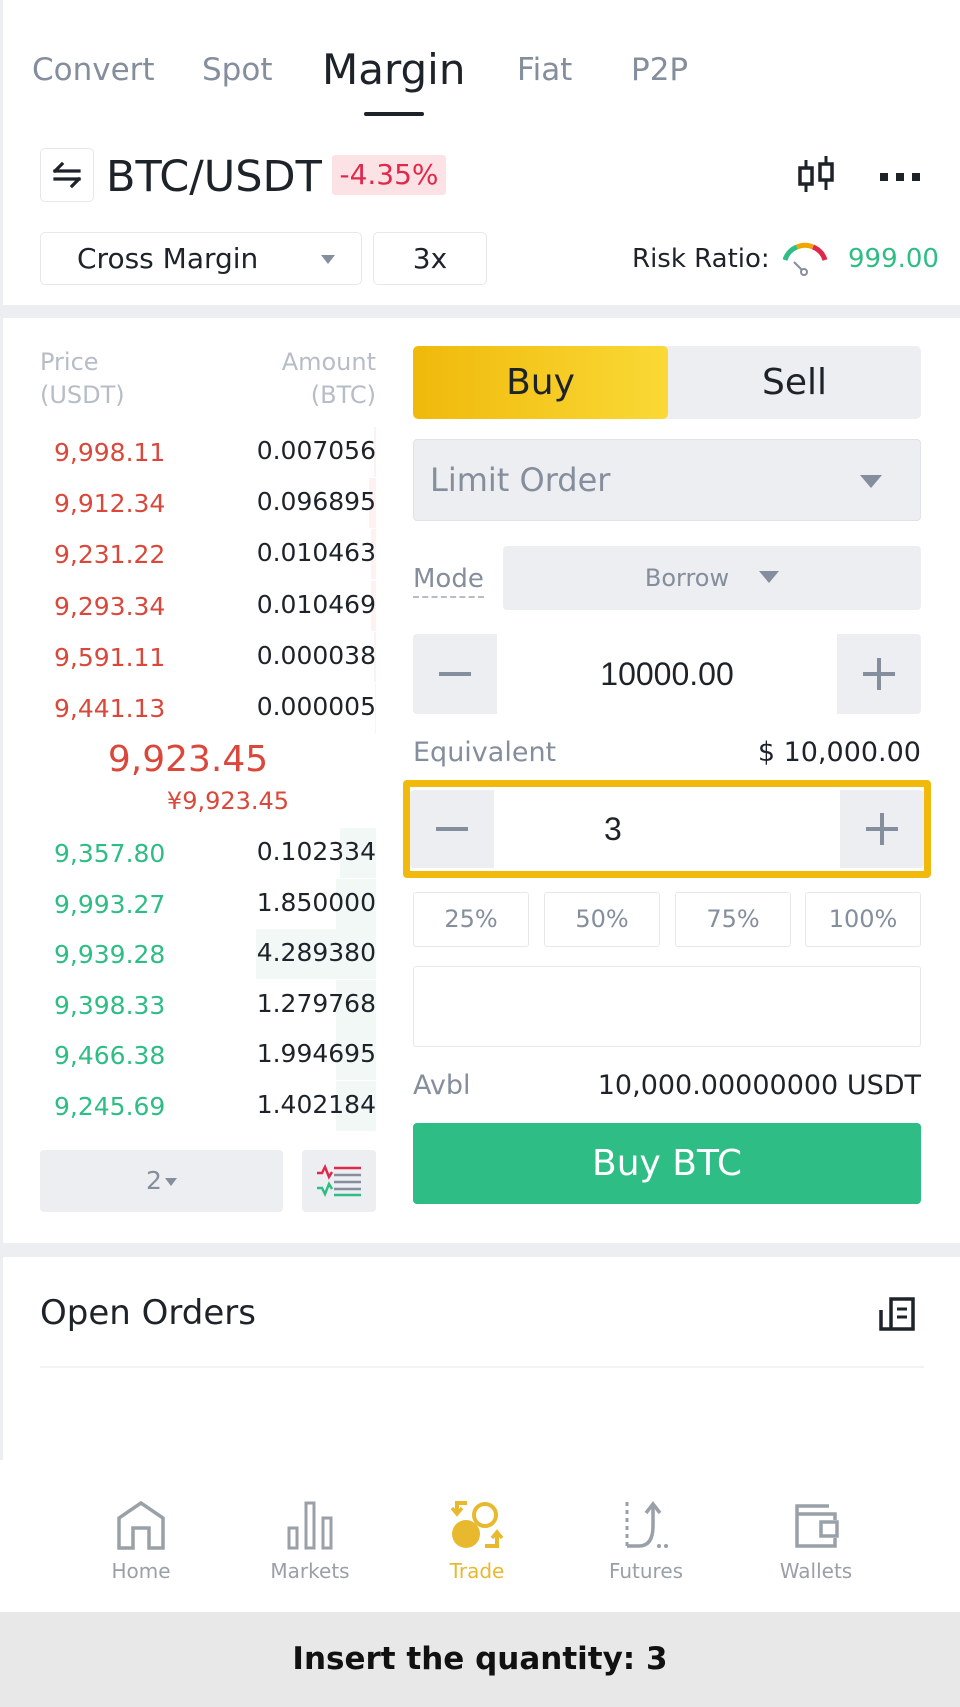 This screenshot has width=960, height=1707. I want to click on instruction-caption: Insert the quantity: 3, so click(480, 1659).